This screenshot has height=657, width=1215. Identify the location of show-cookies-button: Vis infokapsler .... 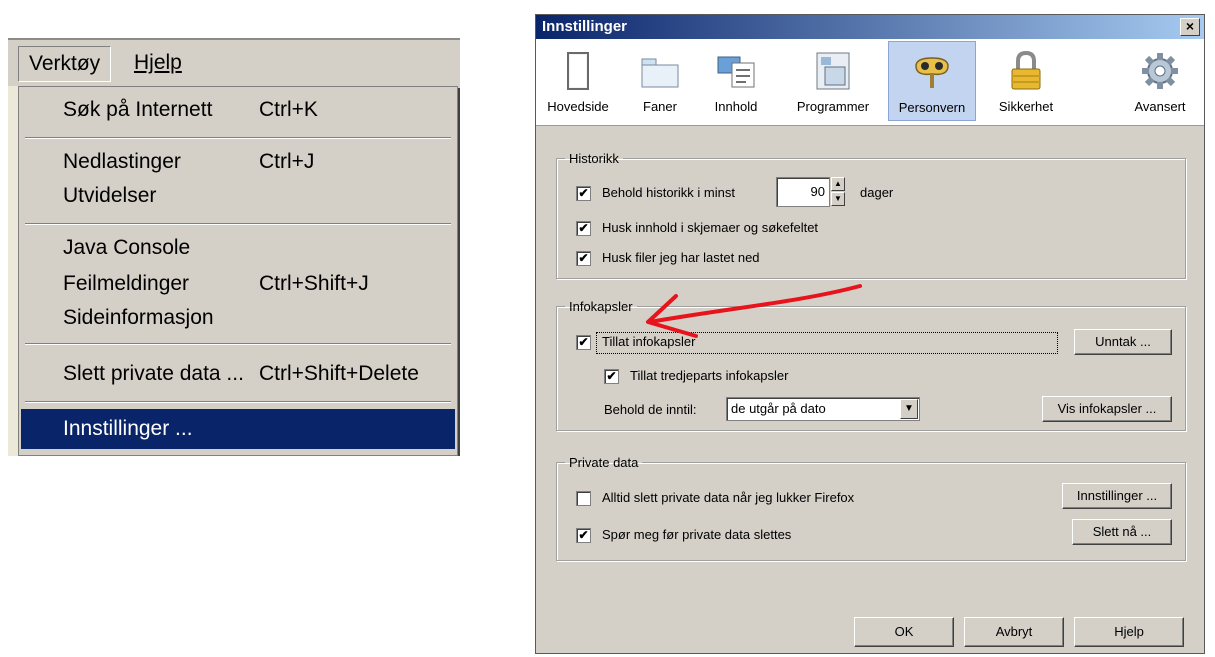
(1107, 409).